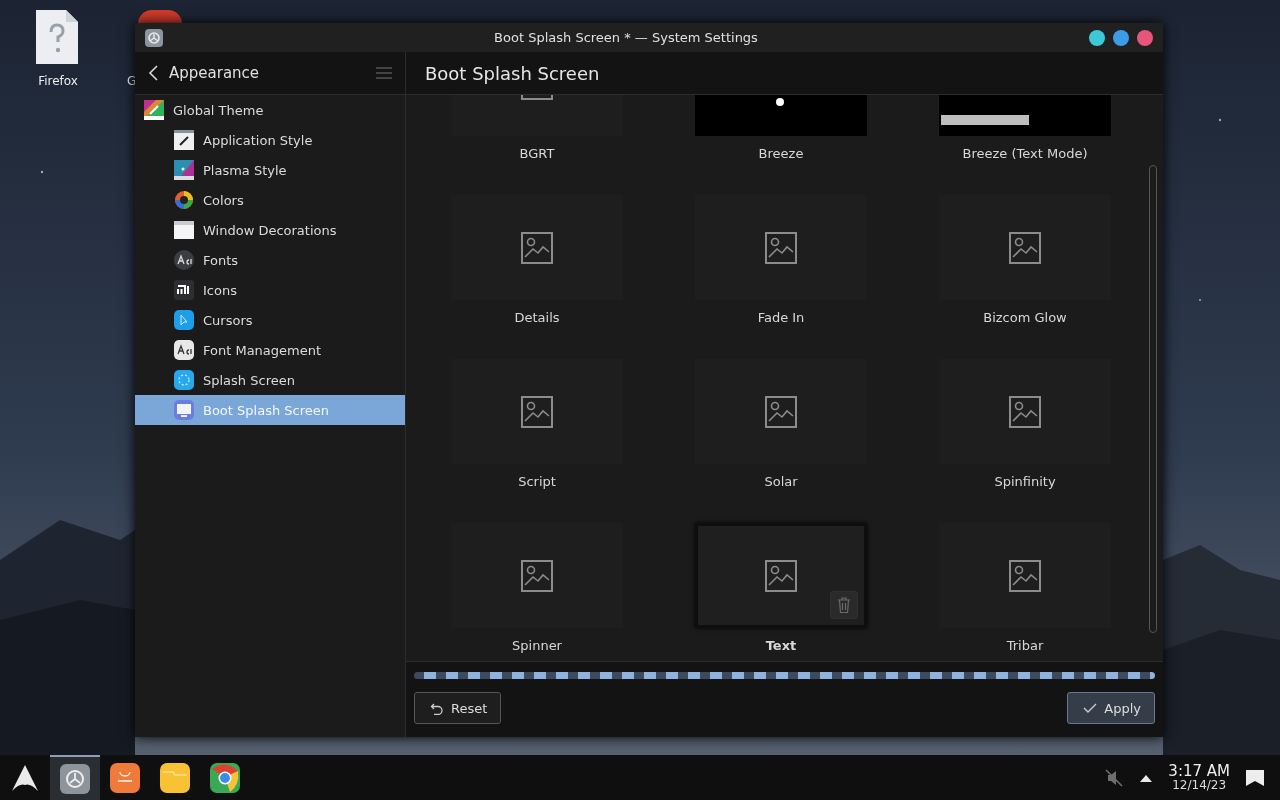 This screenshot has height=800, width=1280. I want to click on page-title: Boot Splash Screen, so click(512, 73).